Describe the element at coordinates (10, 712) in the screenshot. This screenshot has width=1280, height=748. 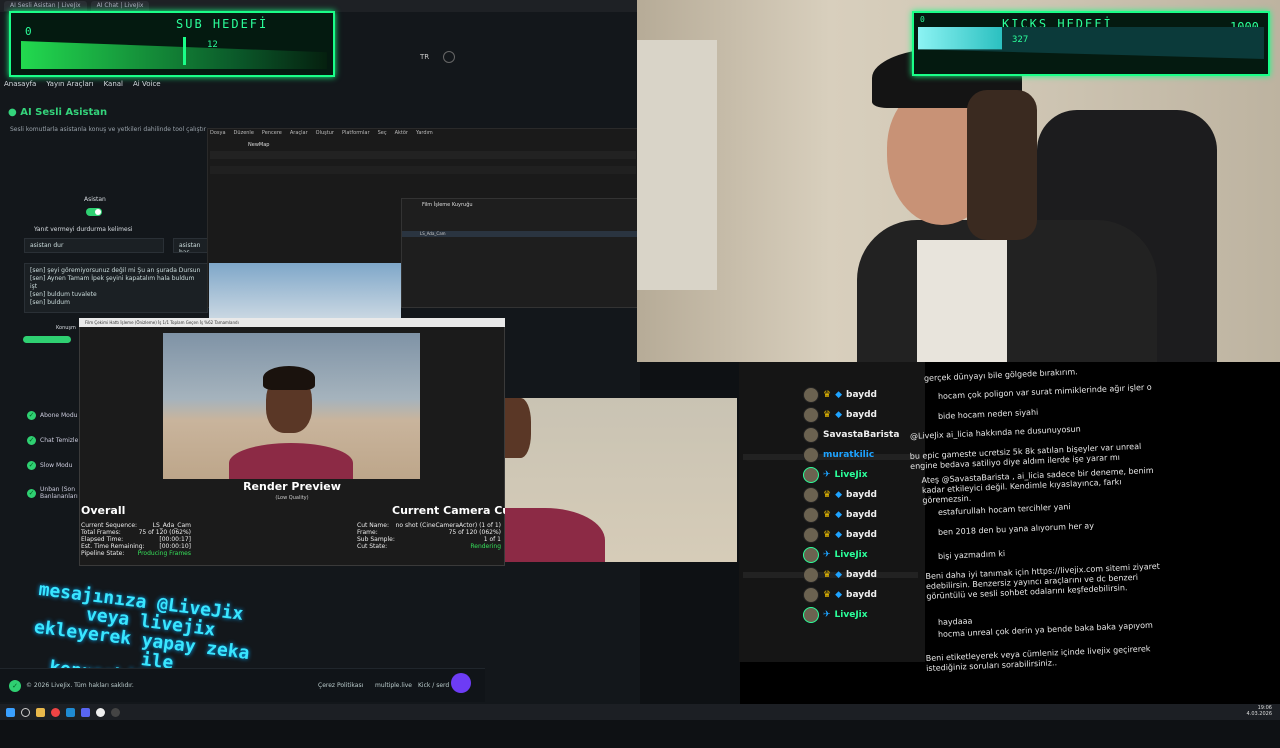
I see `windows-start-icon` at that location.